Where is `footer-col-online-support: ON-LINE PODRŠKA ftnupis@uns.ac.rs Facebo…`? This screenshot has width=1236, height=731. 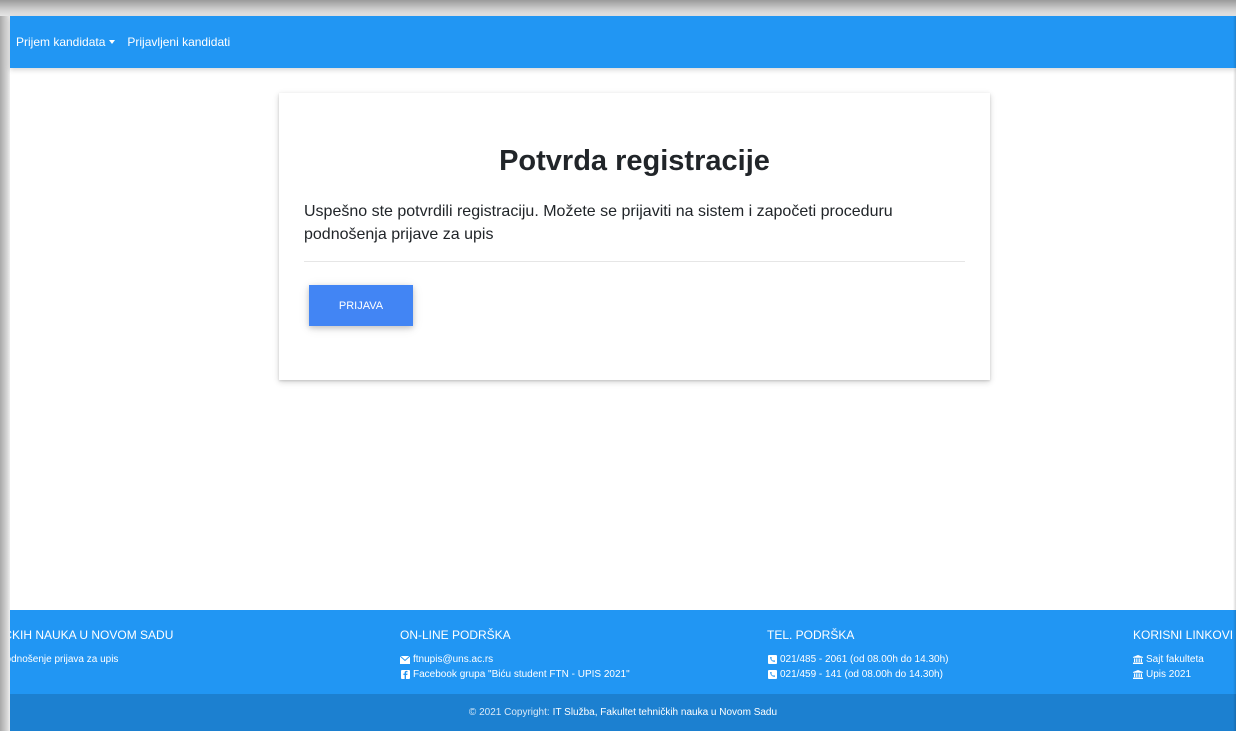 footer-col-online-support: ON-LINE PODRŠKA ftnupis@uns.ac.rs Facebo… is located at coordinates (515, 655).